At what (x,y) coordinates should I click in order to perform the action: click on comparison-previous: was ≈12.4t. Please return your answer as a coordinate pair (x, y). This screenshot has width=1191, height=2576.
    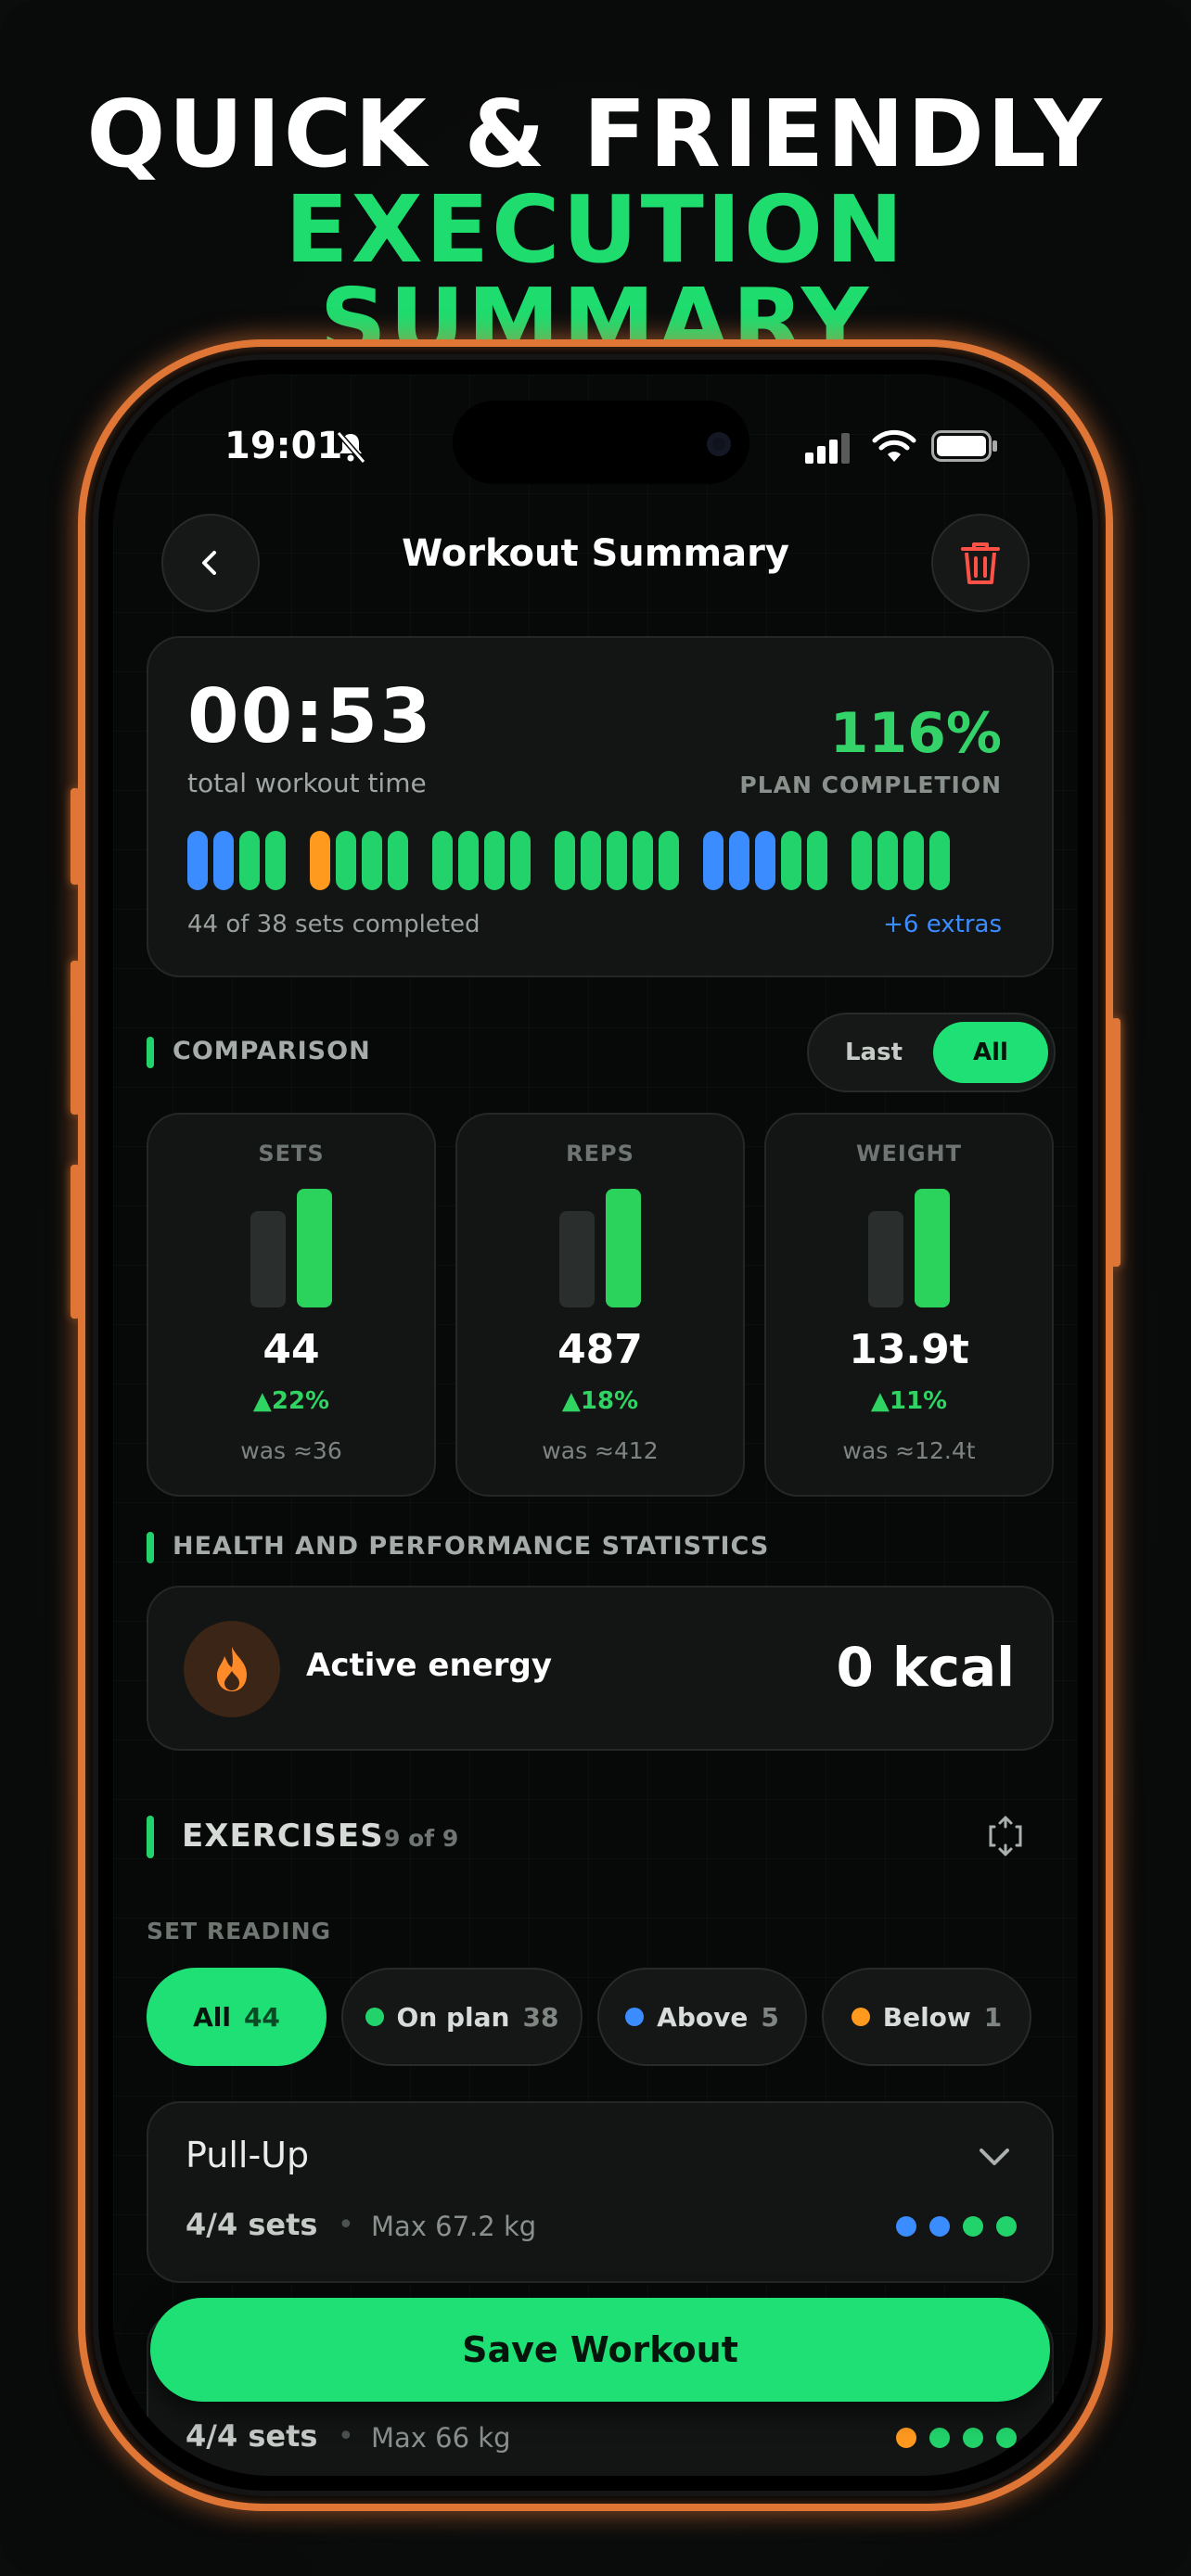
    Looking at the image, I should click on (909, 1451).